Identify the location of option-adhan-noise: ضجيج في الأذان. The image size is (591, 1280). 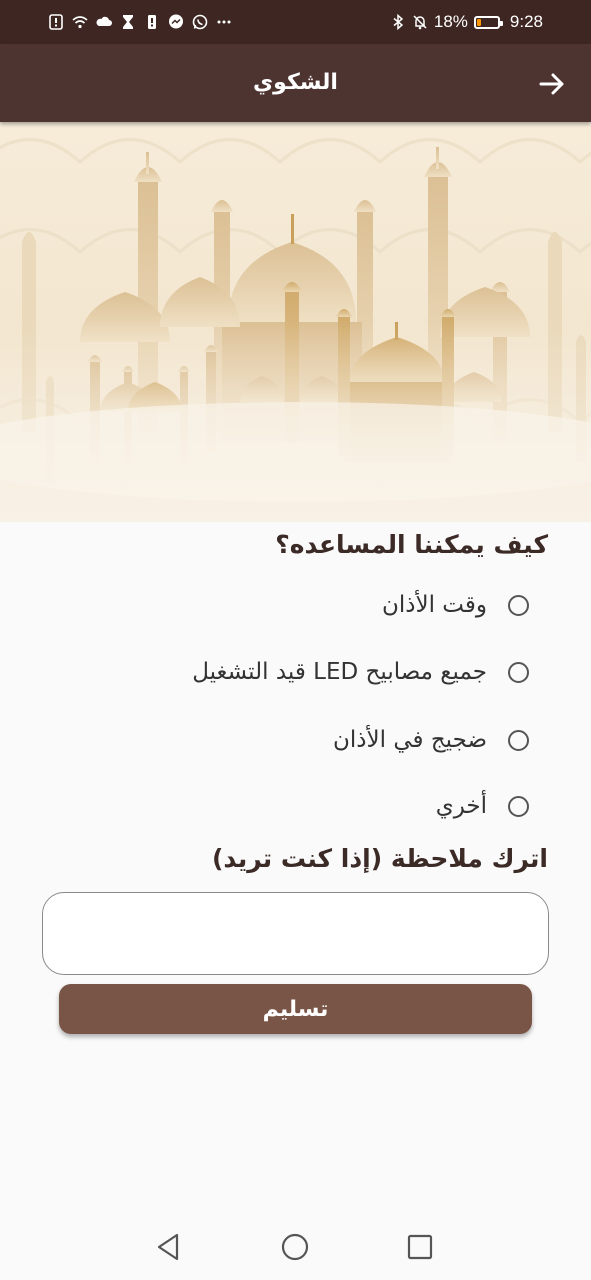
(431, 740).